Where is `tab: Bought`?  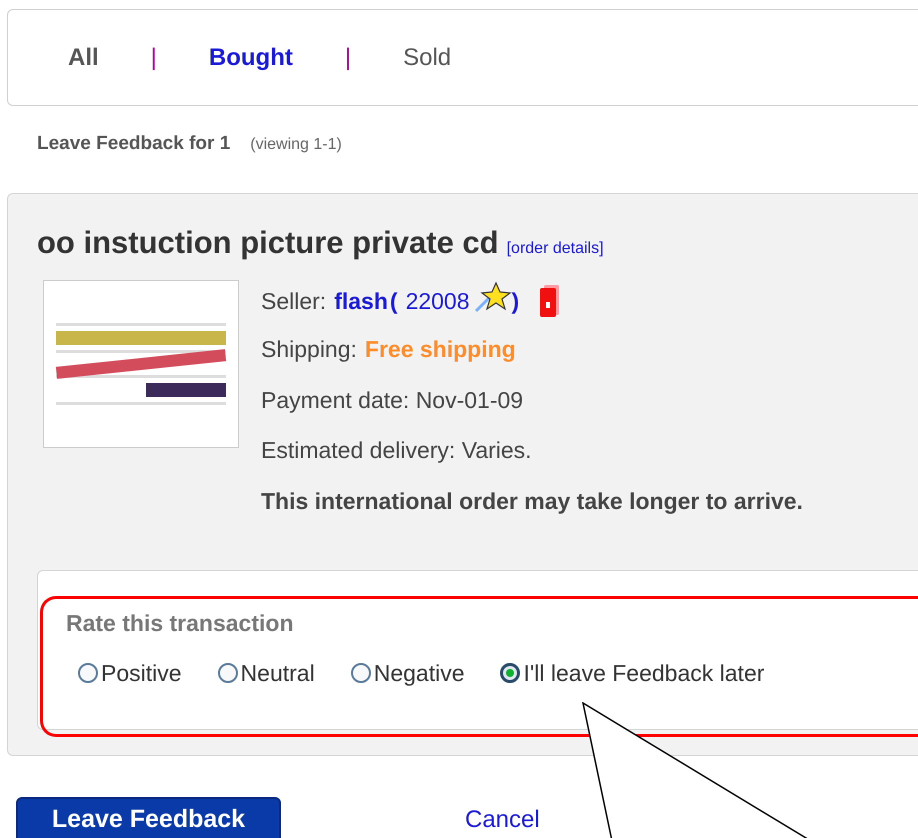 tab: Bought is located at coordinates (250, 58).